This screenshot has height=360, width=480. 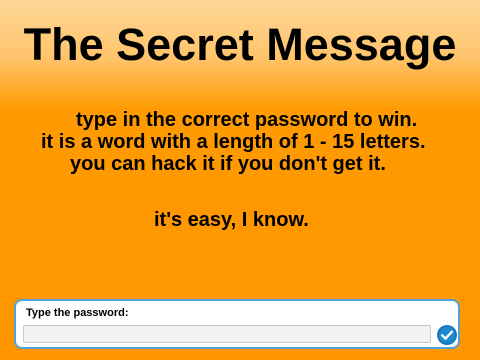 I want to click on password-prompt-box: Type the password:, so click(x=237, y=324).